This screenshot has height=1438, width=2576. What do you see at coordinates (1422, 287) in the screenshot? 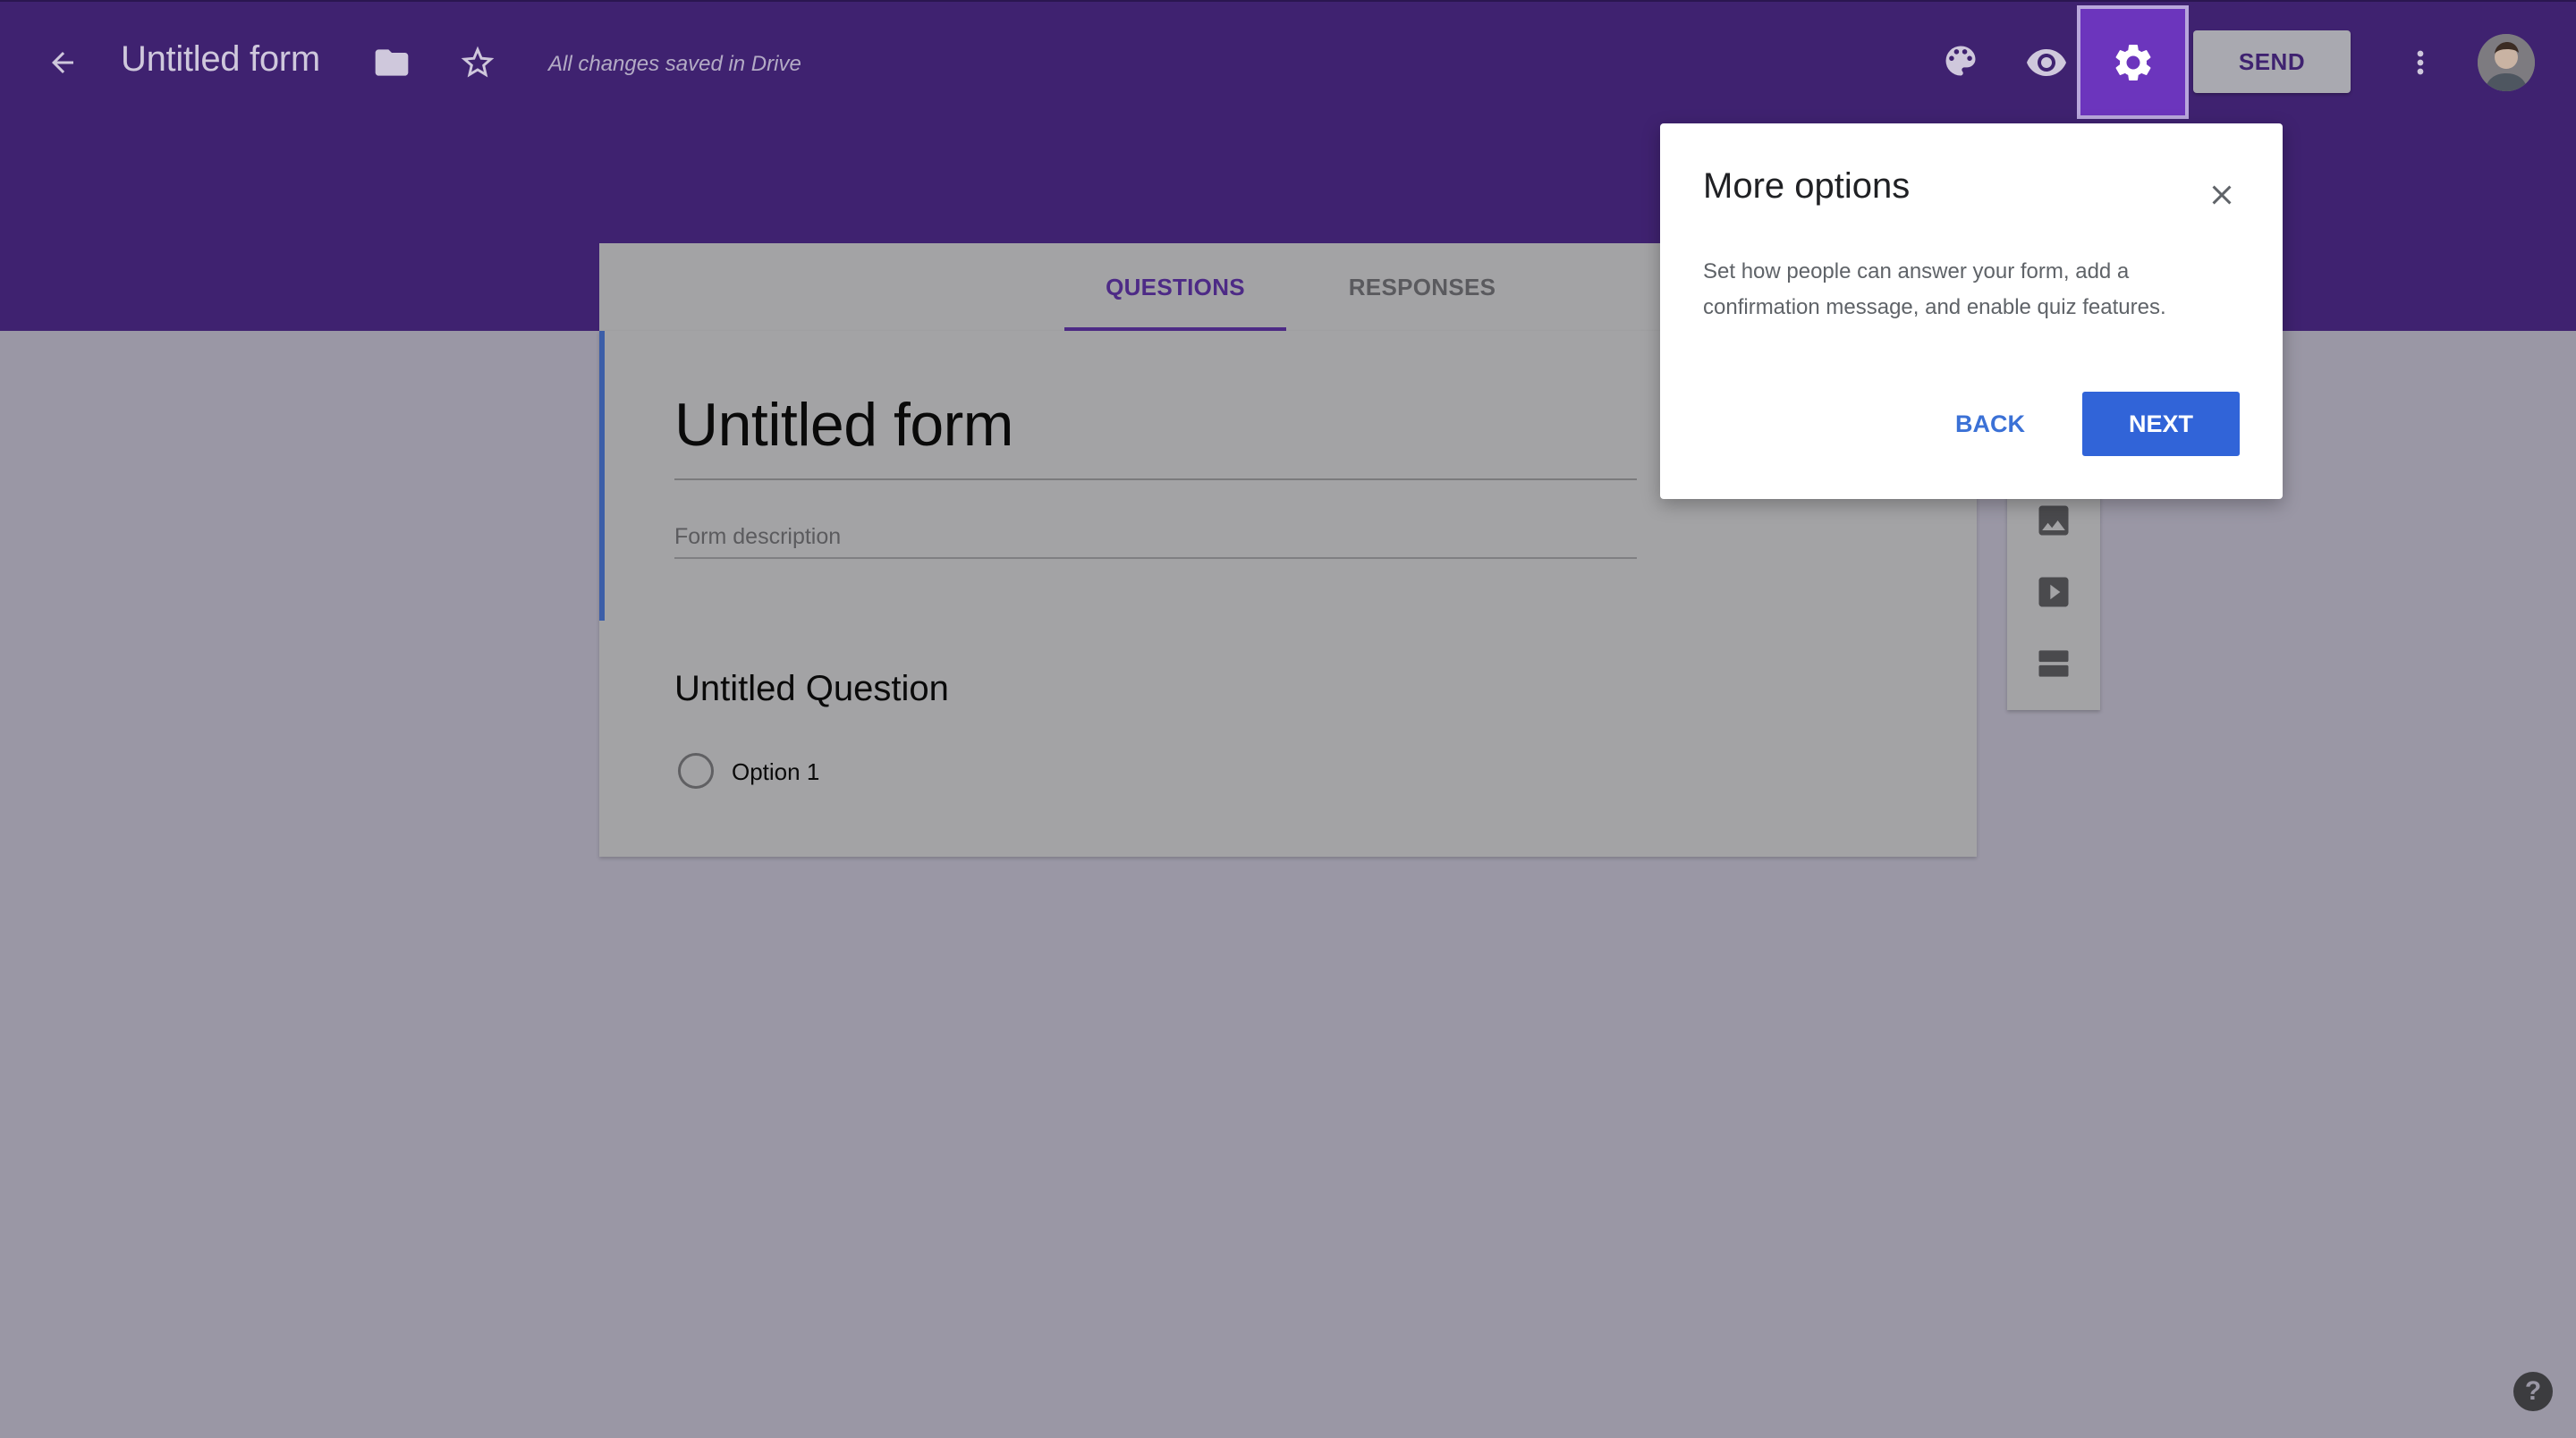
I see `tab-responses: RESPONSES` at bounding box center [1422, 287].